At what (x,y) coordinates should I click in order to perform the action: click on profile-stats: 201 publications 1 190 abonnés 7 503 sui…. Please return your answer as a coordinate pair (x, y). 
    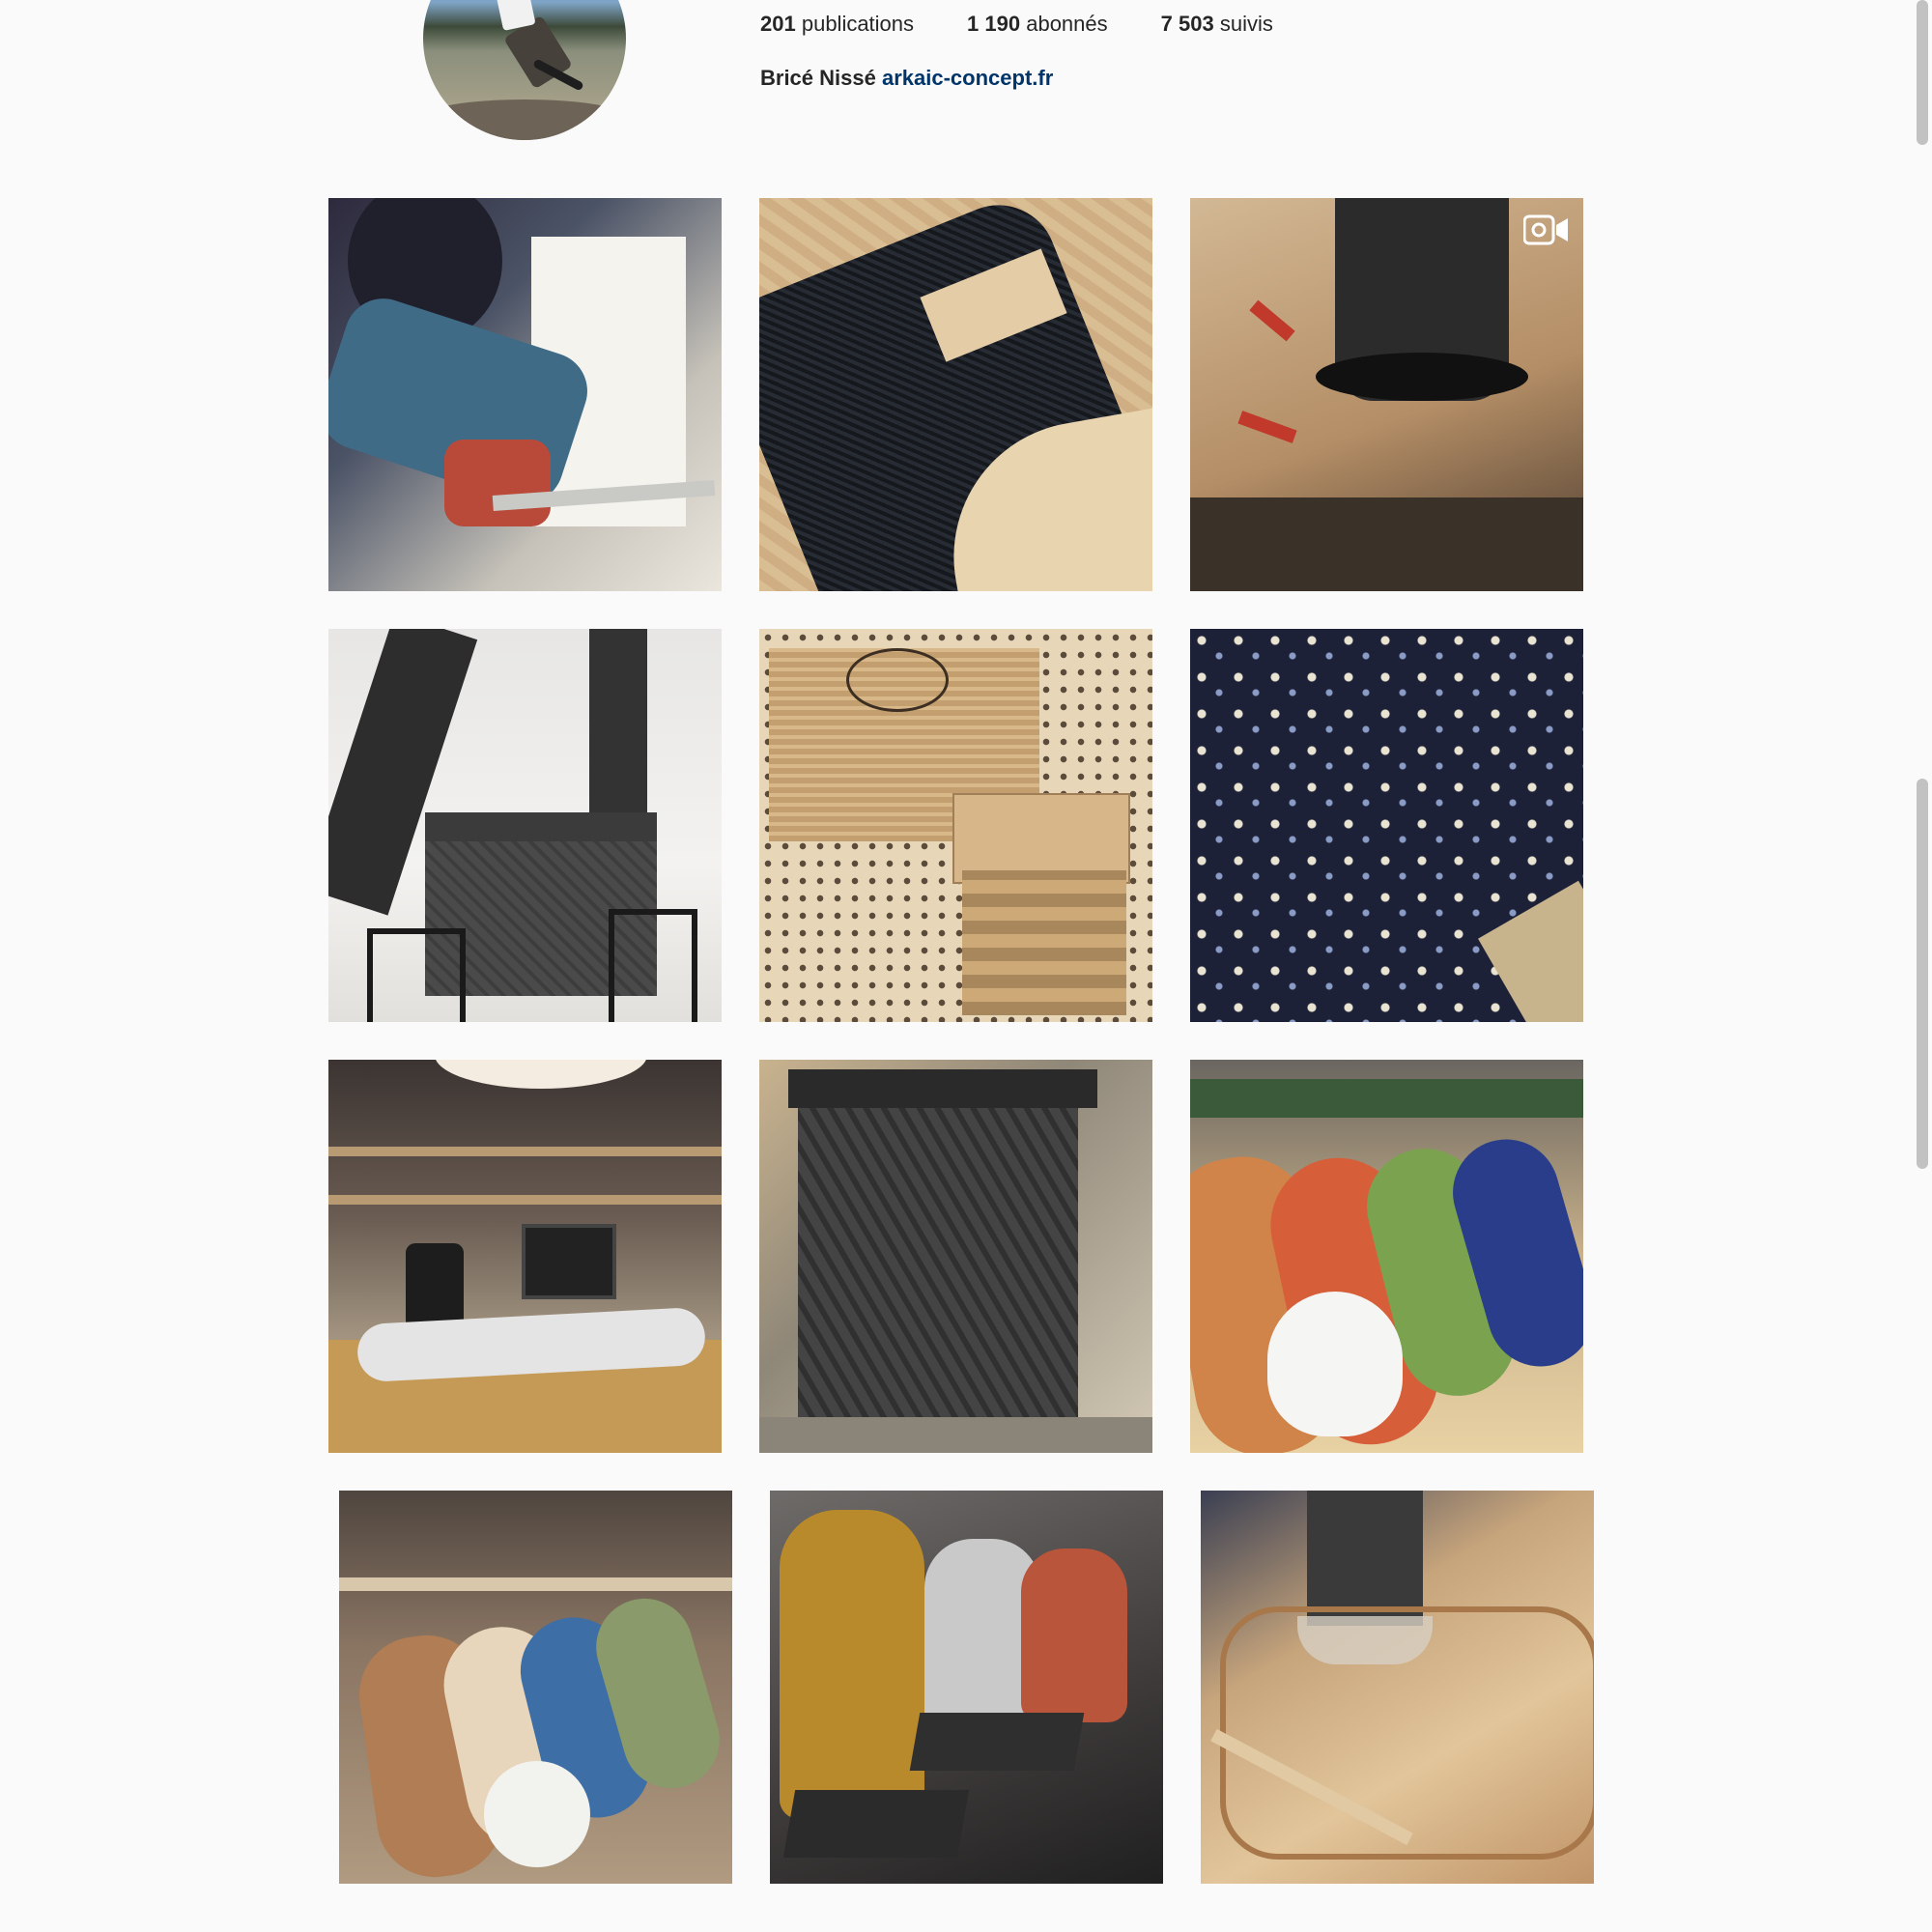
    Looking at the image, I should click on (1016, 24).